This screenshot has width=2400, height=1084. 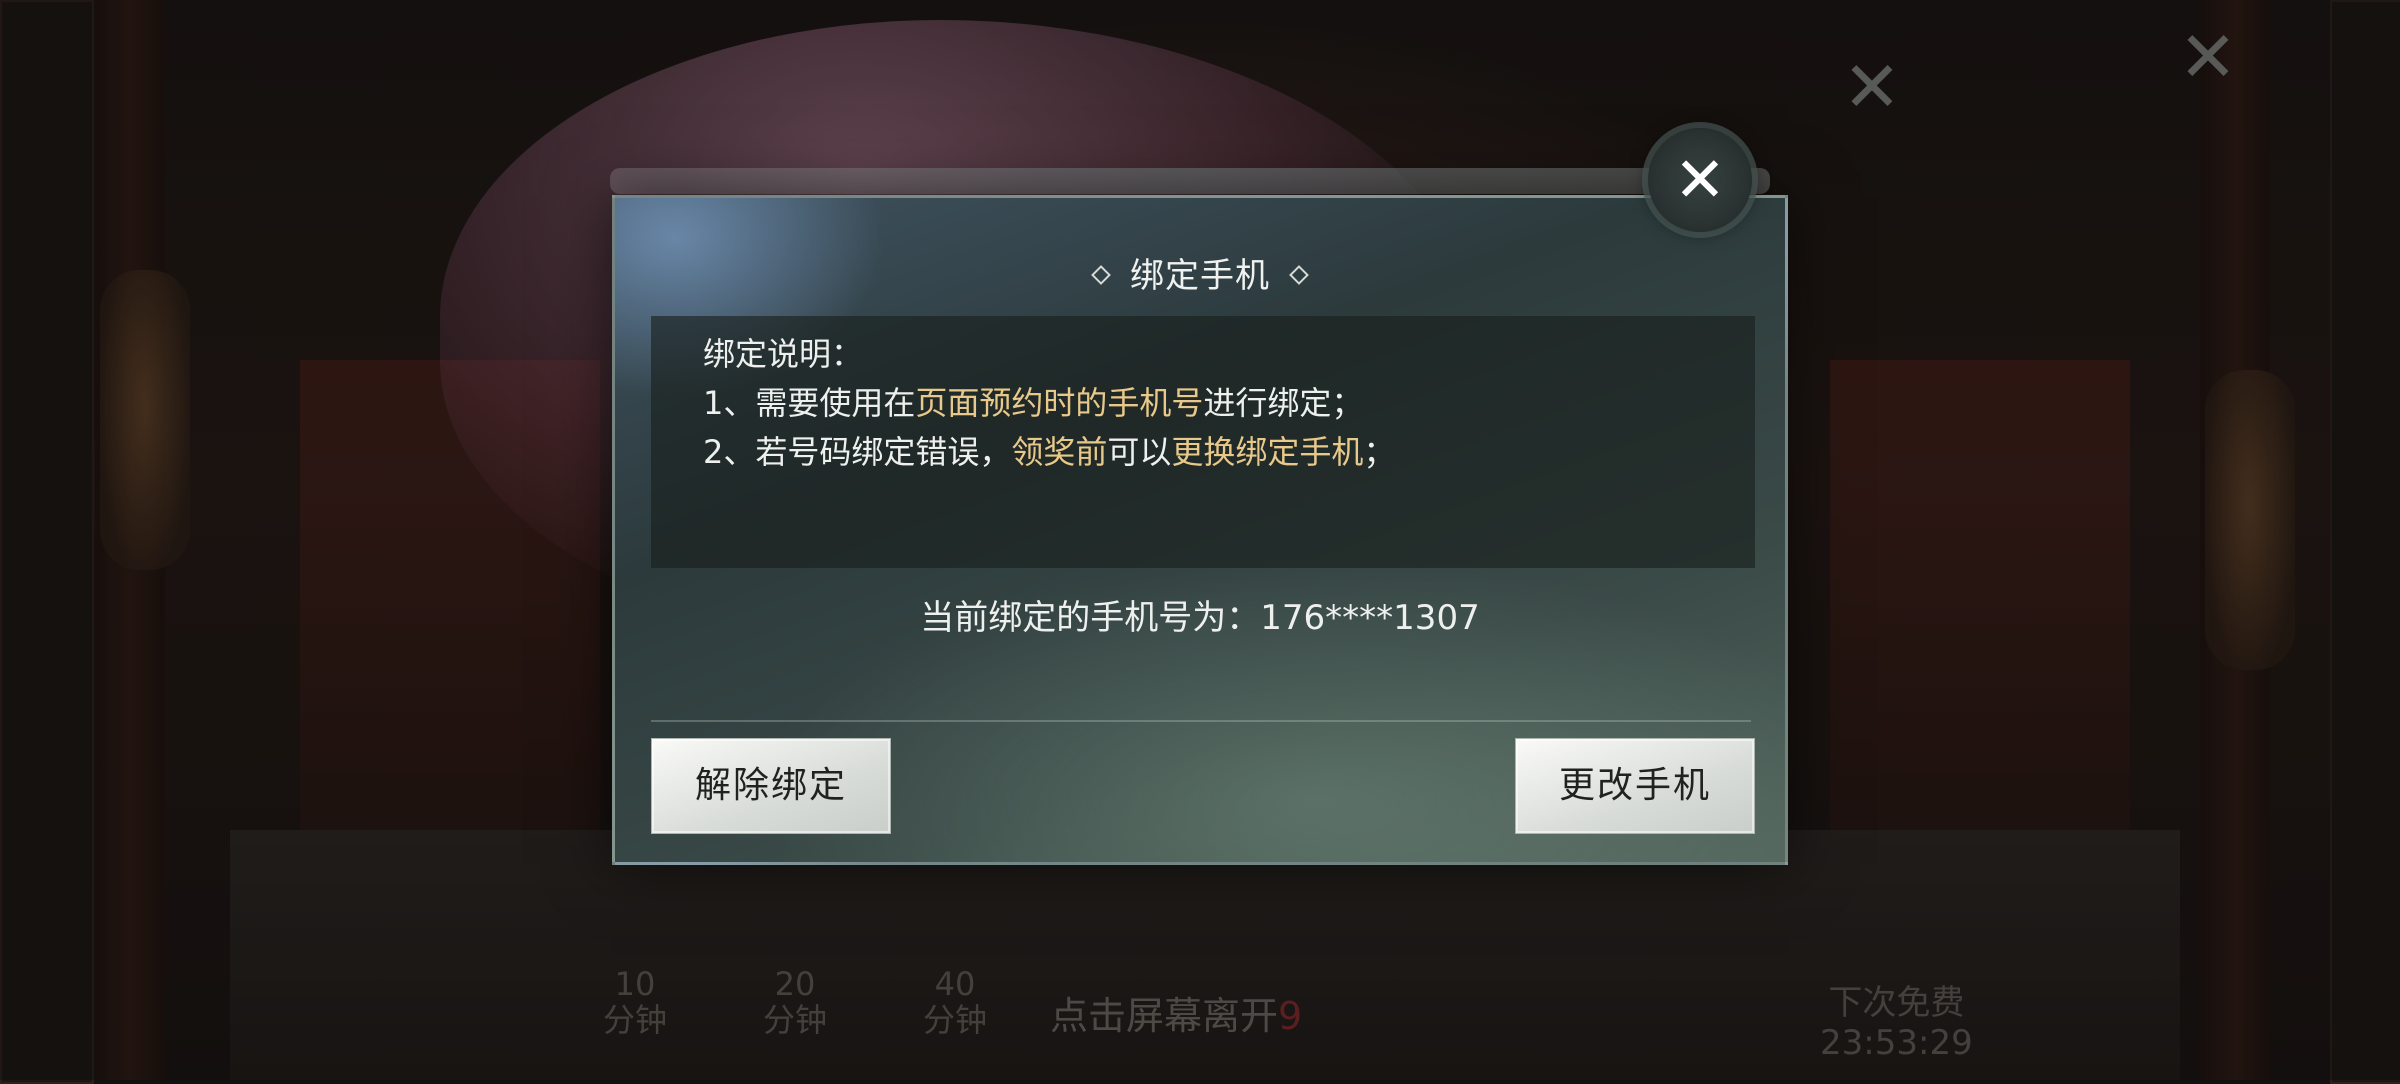 What do you see at coordinates (1139, 452) in the screenshot?
I see `instruction-text: 可以` at bounding box center [1139, 452].